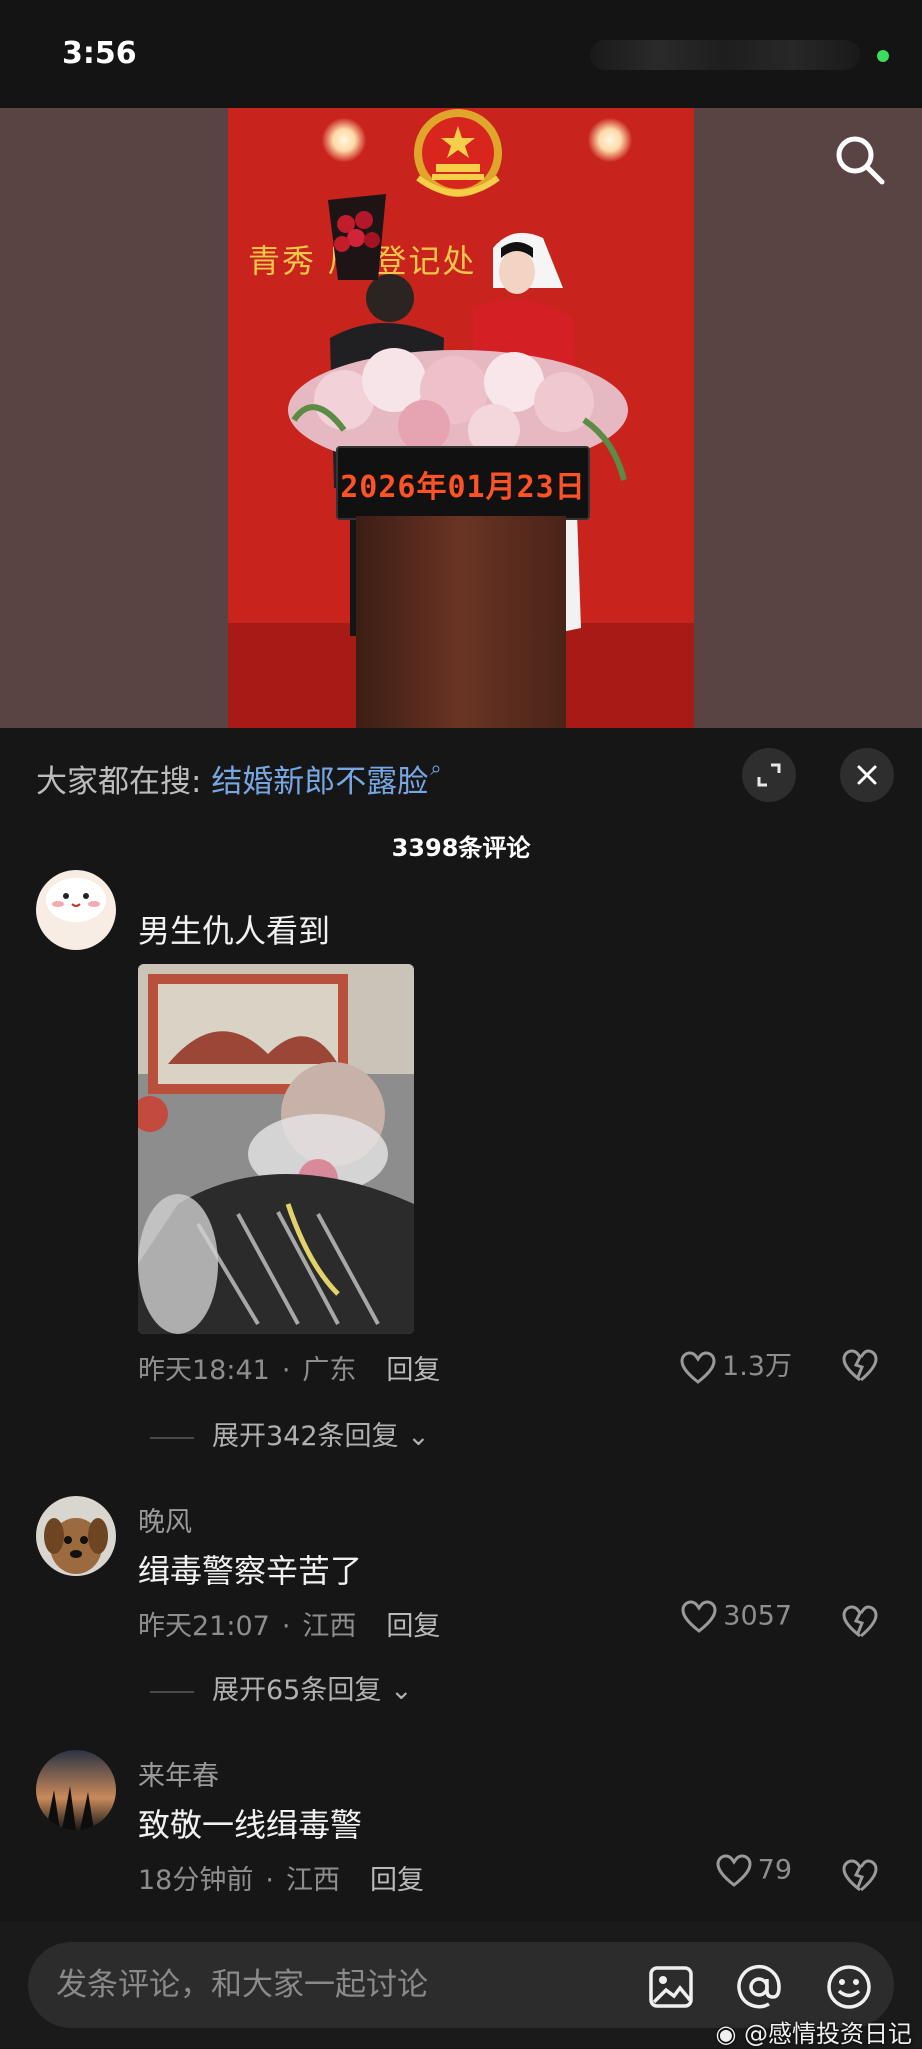  What do you see at coordinates (883, 56) in the screenshot?
I see `privacy-indicator-dot` at bounding box center [883, 56].